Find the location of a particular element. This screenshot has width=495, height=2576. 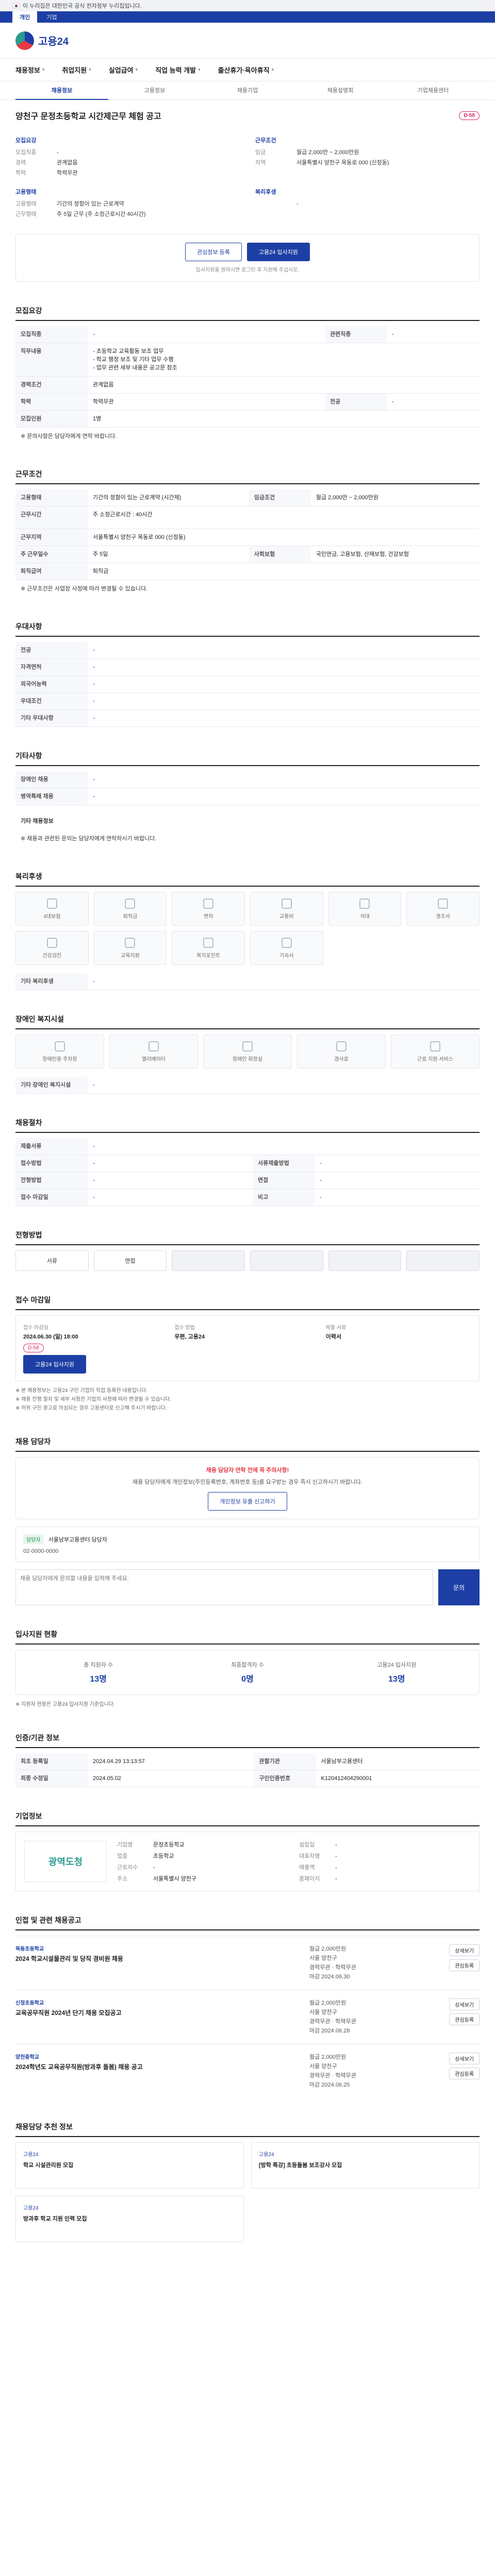

nav-item-training: 직업 능력 개발 ▾ is located at coordinates (178, 70).